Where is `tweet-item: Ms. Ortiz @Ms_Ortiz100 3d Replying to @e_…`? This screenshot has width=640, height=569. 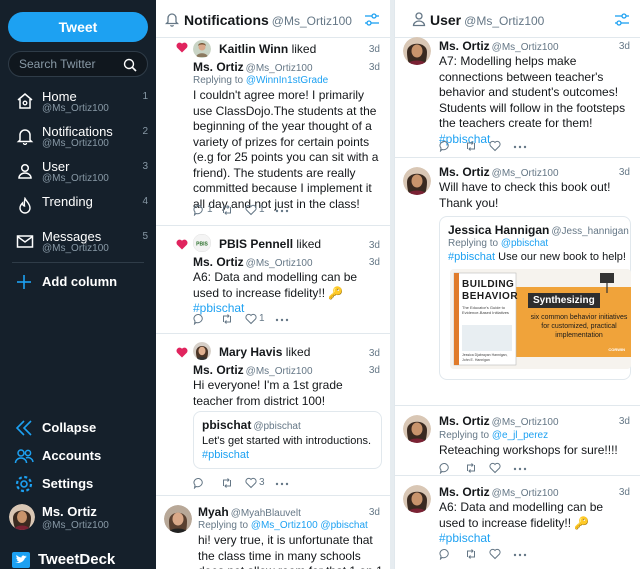
tweet-item: Ms. Ortiz @Ms_Ortiz100 3d Replying to @e_… is located at coordinates (517, 441).